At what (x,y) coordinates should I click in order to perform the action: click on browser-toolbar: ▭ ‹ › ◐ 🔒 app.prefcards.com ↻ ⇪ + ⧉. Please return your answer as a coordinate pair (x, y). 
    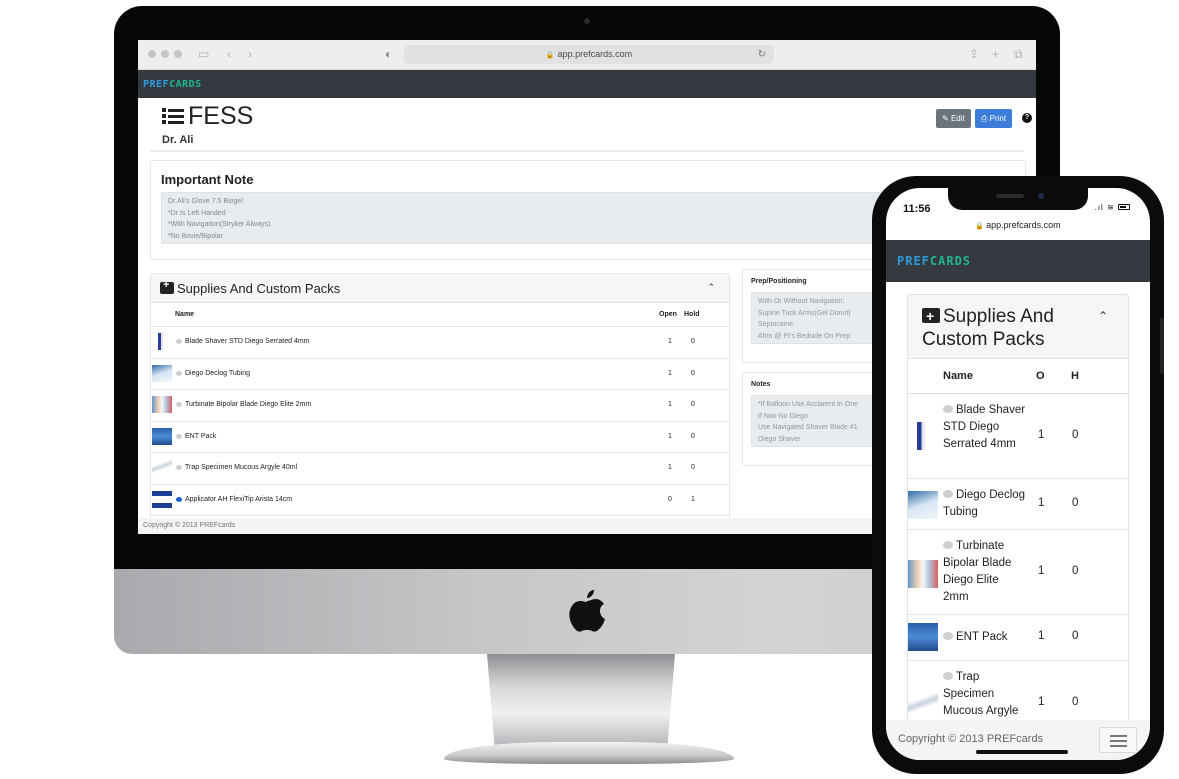
    Looking at the image, I should click on (587, 55).